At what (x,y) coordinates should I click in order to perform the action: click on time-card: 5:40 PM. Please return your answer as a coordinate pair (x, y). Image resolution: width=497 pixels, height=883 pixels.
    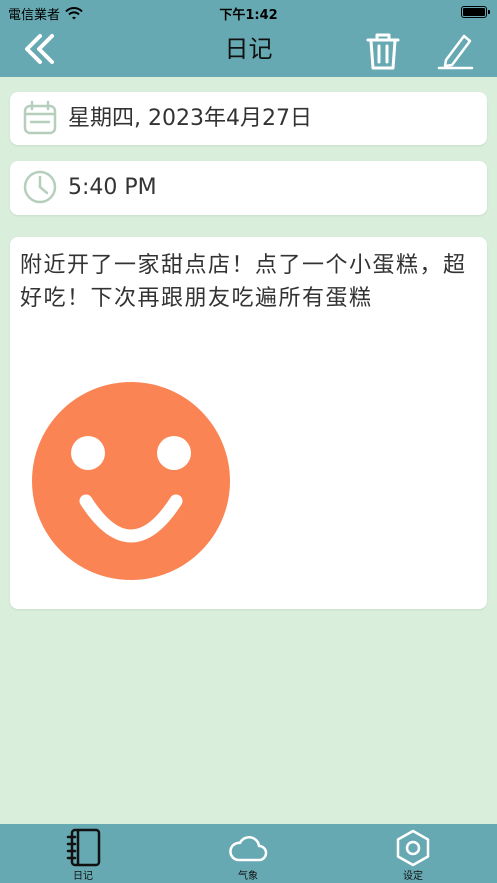
    Looking at the image, I should click on (248, 188).